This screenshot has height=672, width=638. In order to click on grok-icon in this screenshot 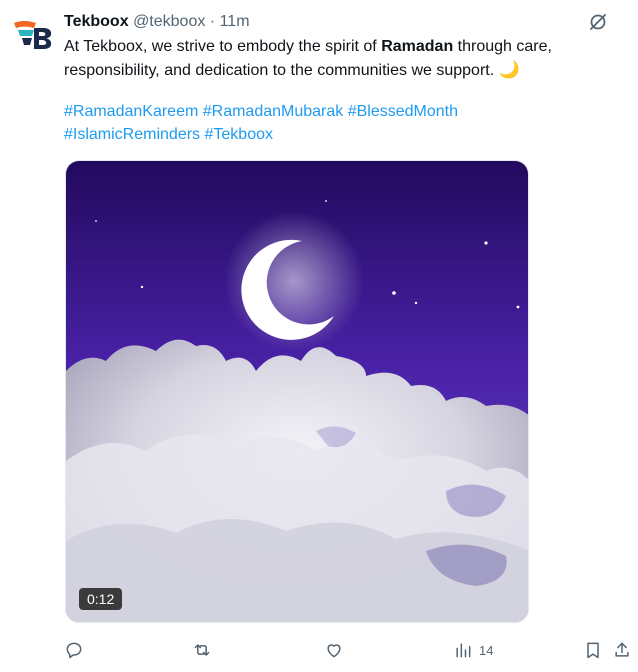, I will do `click(598, 22)`.